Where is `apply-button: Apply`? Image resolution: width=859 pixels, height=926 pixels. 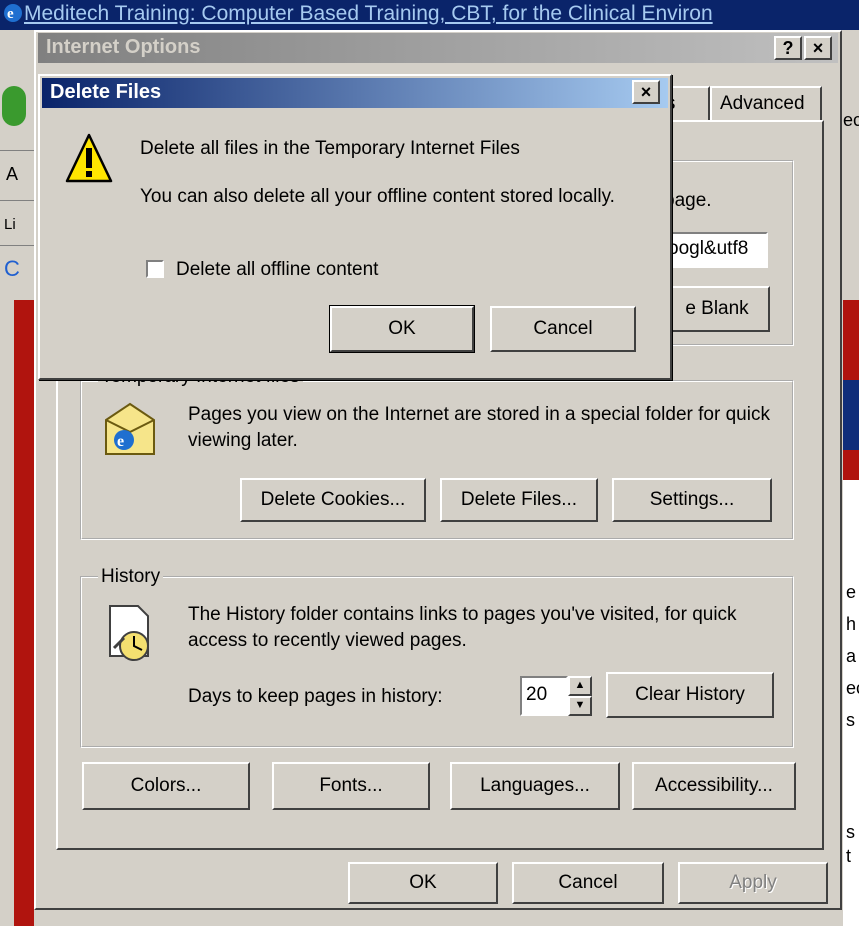 apply-button: Apply is located at coordinates (753, 883).